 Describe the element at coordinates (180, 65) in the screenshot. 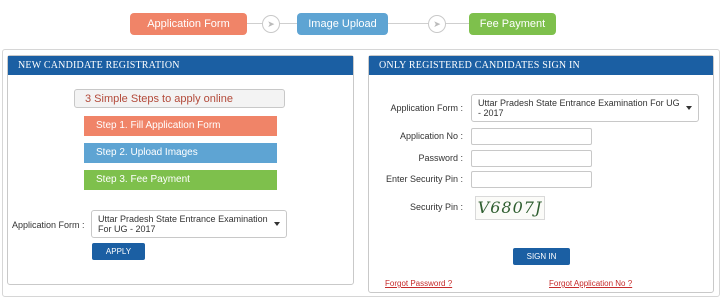

I see `panel-title: NEW CANDIDATE REGISTRATION` at that location.